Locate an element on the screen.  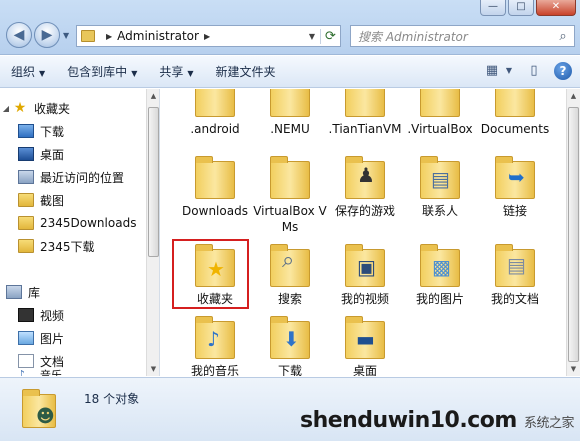
music-note-icon: ♪ is located at coordinates (213, 339).